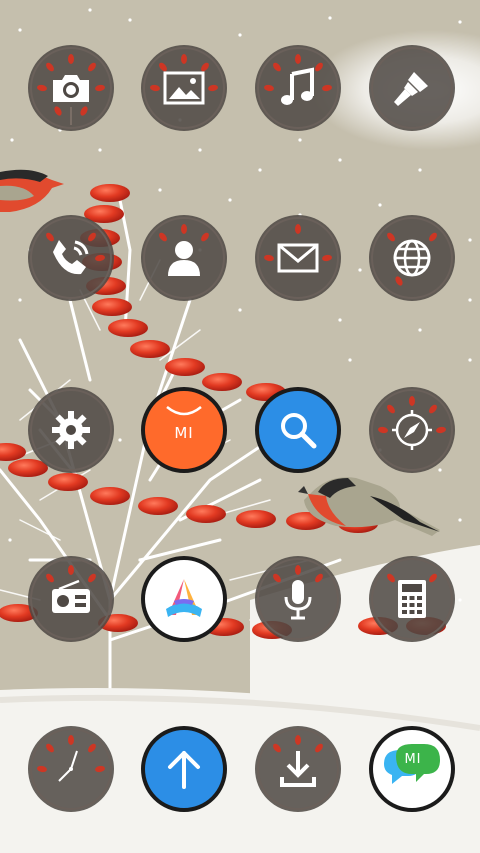 The width and height of the screenshot is (480, 853). I want to click on music-note-icon, so click(297, 86).